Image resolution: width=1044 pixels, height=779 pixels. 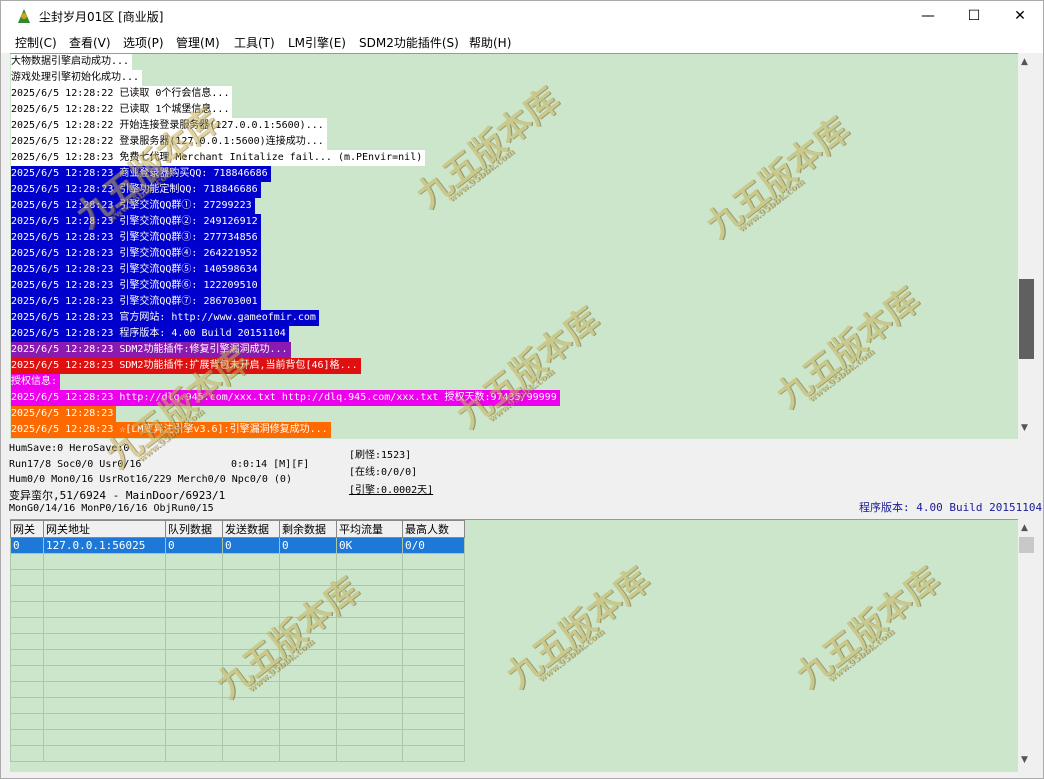 What do you see at coordinates (270, 464) in the screenshot?
I see `uptime: 0:0:14 [M][F]` at bounding box center [270, 464].